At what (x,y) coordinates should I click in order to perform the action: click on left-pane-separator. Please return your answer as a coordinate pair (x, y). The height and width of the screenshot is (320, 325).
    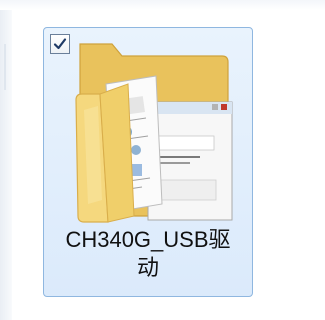
    Looking at the image, I should click on (5, 67).